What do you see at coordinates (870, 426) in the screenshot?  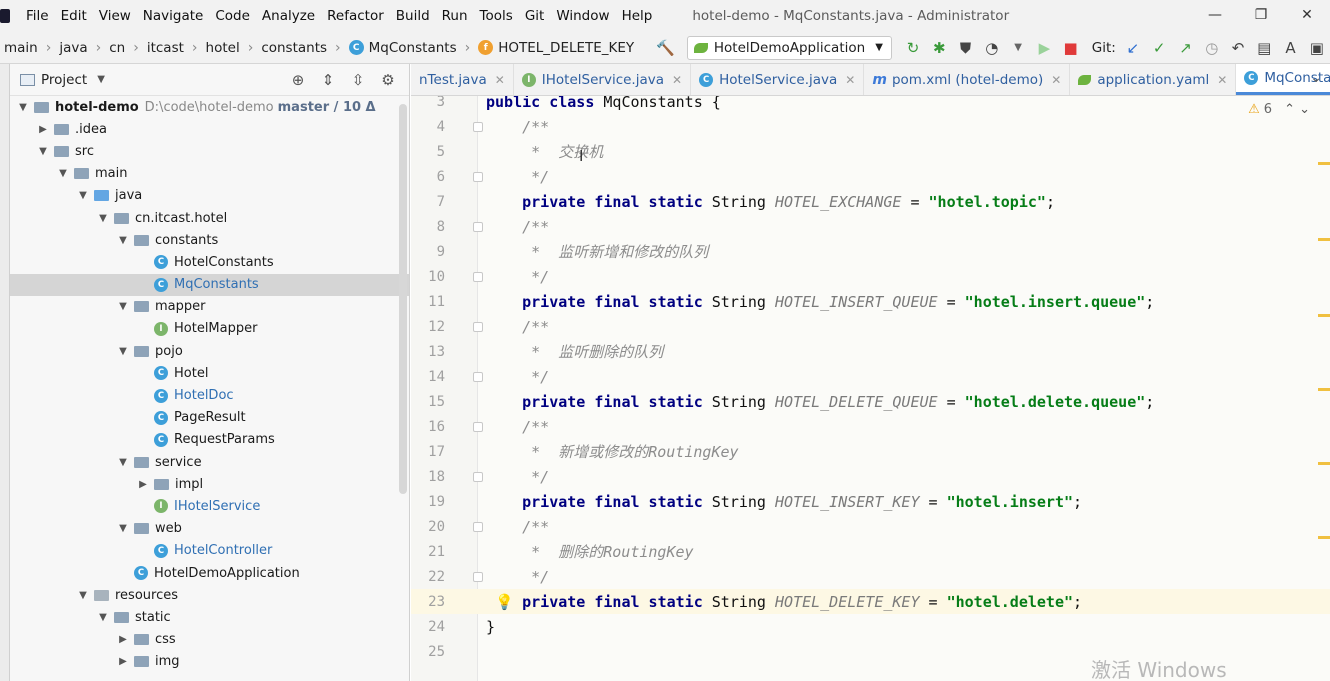 I see `code-line: 16 /**` at bounding box center [870, 426].